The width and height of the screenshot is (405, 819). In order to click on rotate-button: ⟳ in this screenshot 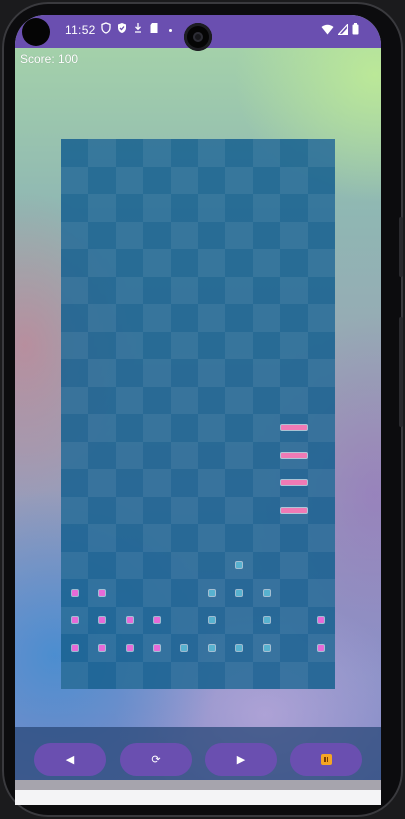, I will do `click(156, 759)`.